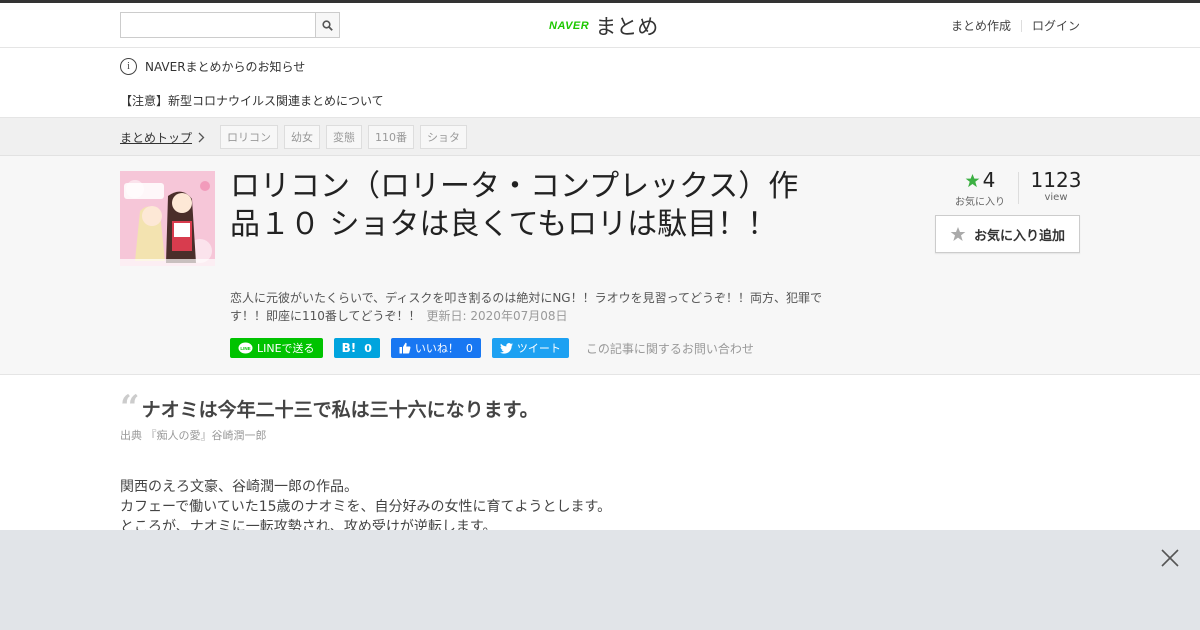 This screenshot has height=630, width=1200. What do you see at coordinates (302, 137) in the screenshot?
I see `tag-item: 幼女` at bounding box center [302, 137].